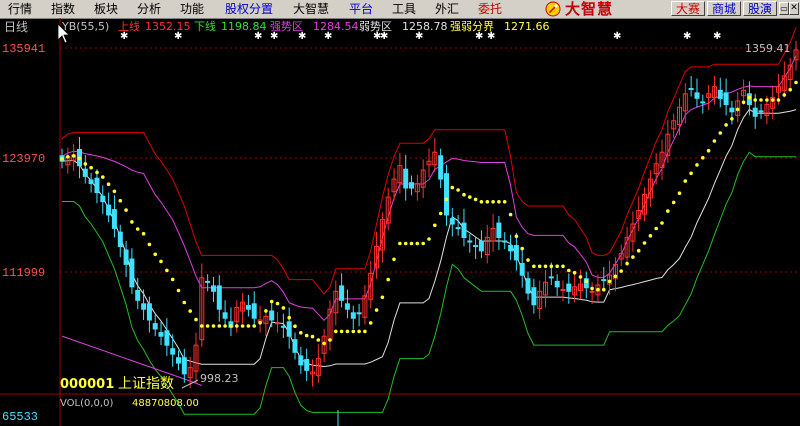  I want to click on menu-item-rights-issue: 股权分置, so click(249, 9).